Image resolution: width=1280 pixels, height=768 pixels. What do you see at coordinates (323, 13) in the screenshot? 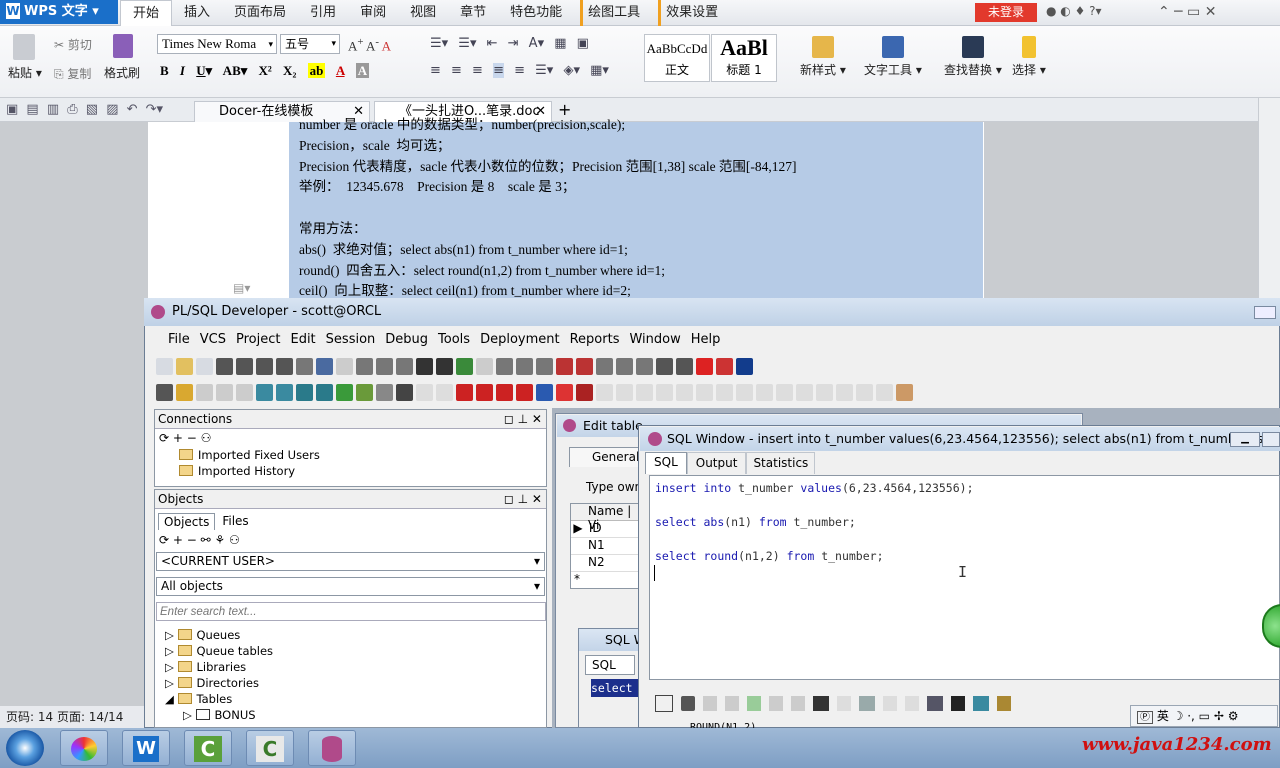
I see `tab-references: 引用` at bounding box center [323, 13].